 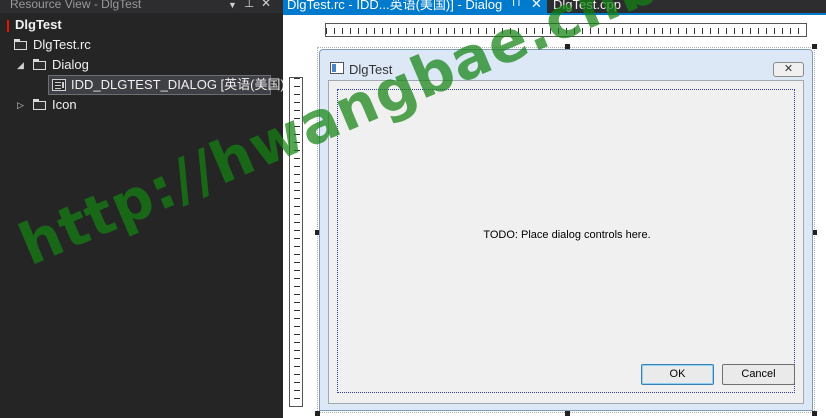 What do you see at coordinates (62, 44) in the screenshot?
I see `tree-rc-label: DlgTest.rc` at bounding box center [62, 44].